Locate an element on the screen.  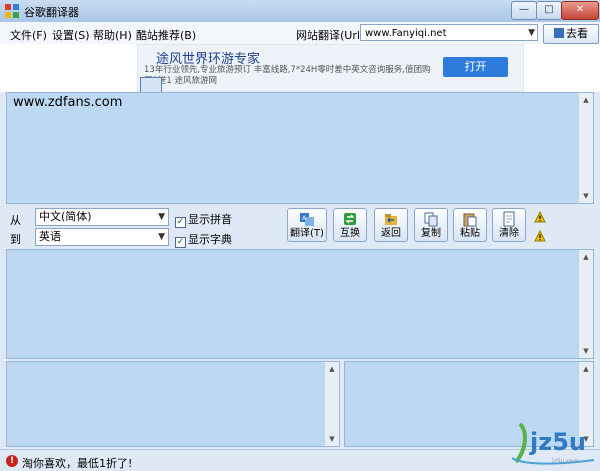
menu-file: 文件(F) is located at coordinates (28, 35).